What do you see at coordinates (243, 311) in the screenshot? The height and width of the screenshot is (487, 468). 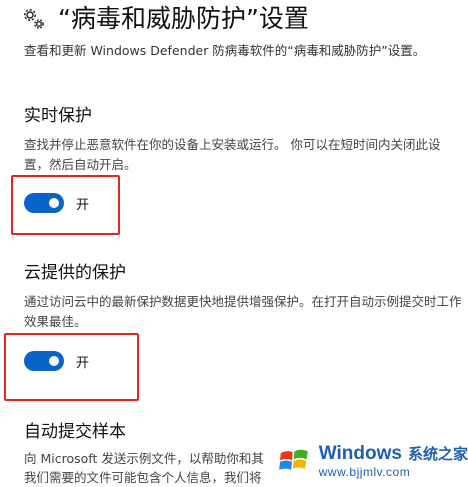 I see `section-desc-cloud-protection: 通过访问云中的最新保护数据更快地提供增强保护。在打开自动示例提交时工作效果最佳。` at bounding box center [243, 311].